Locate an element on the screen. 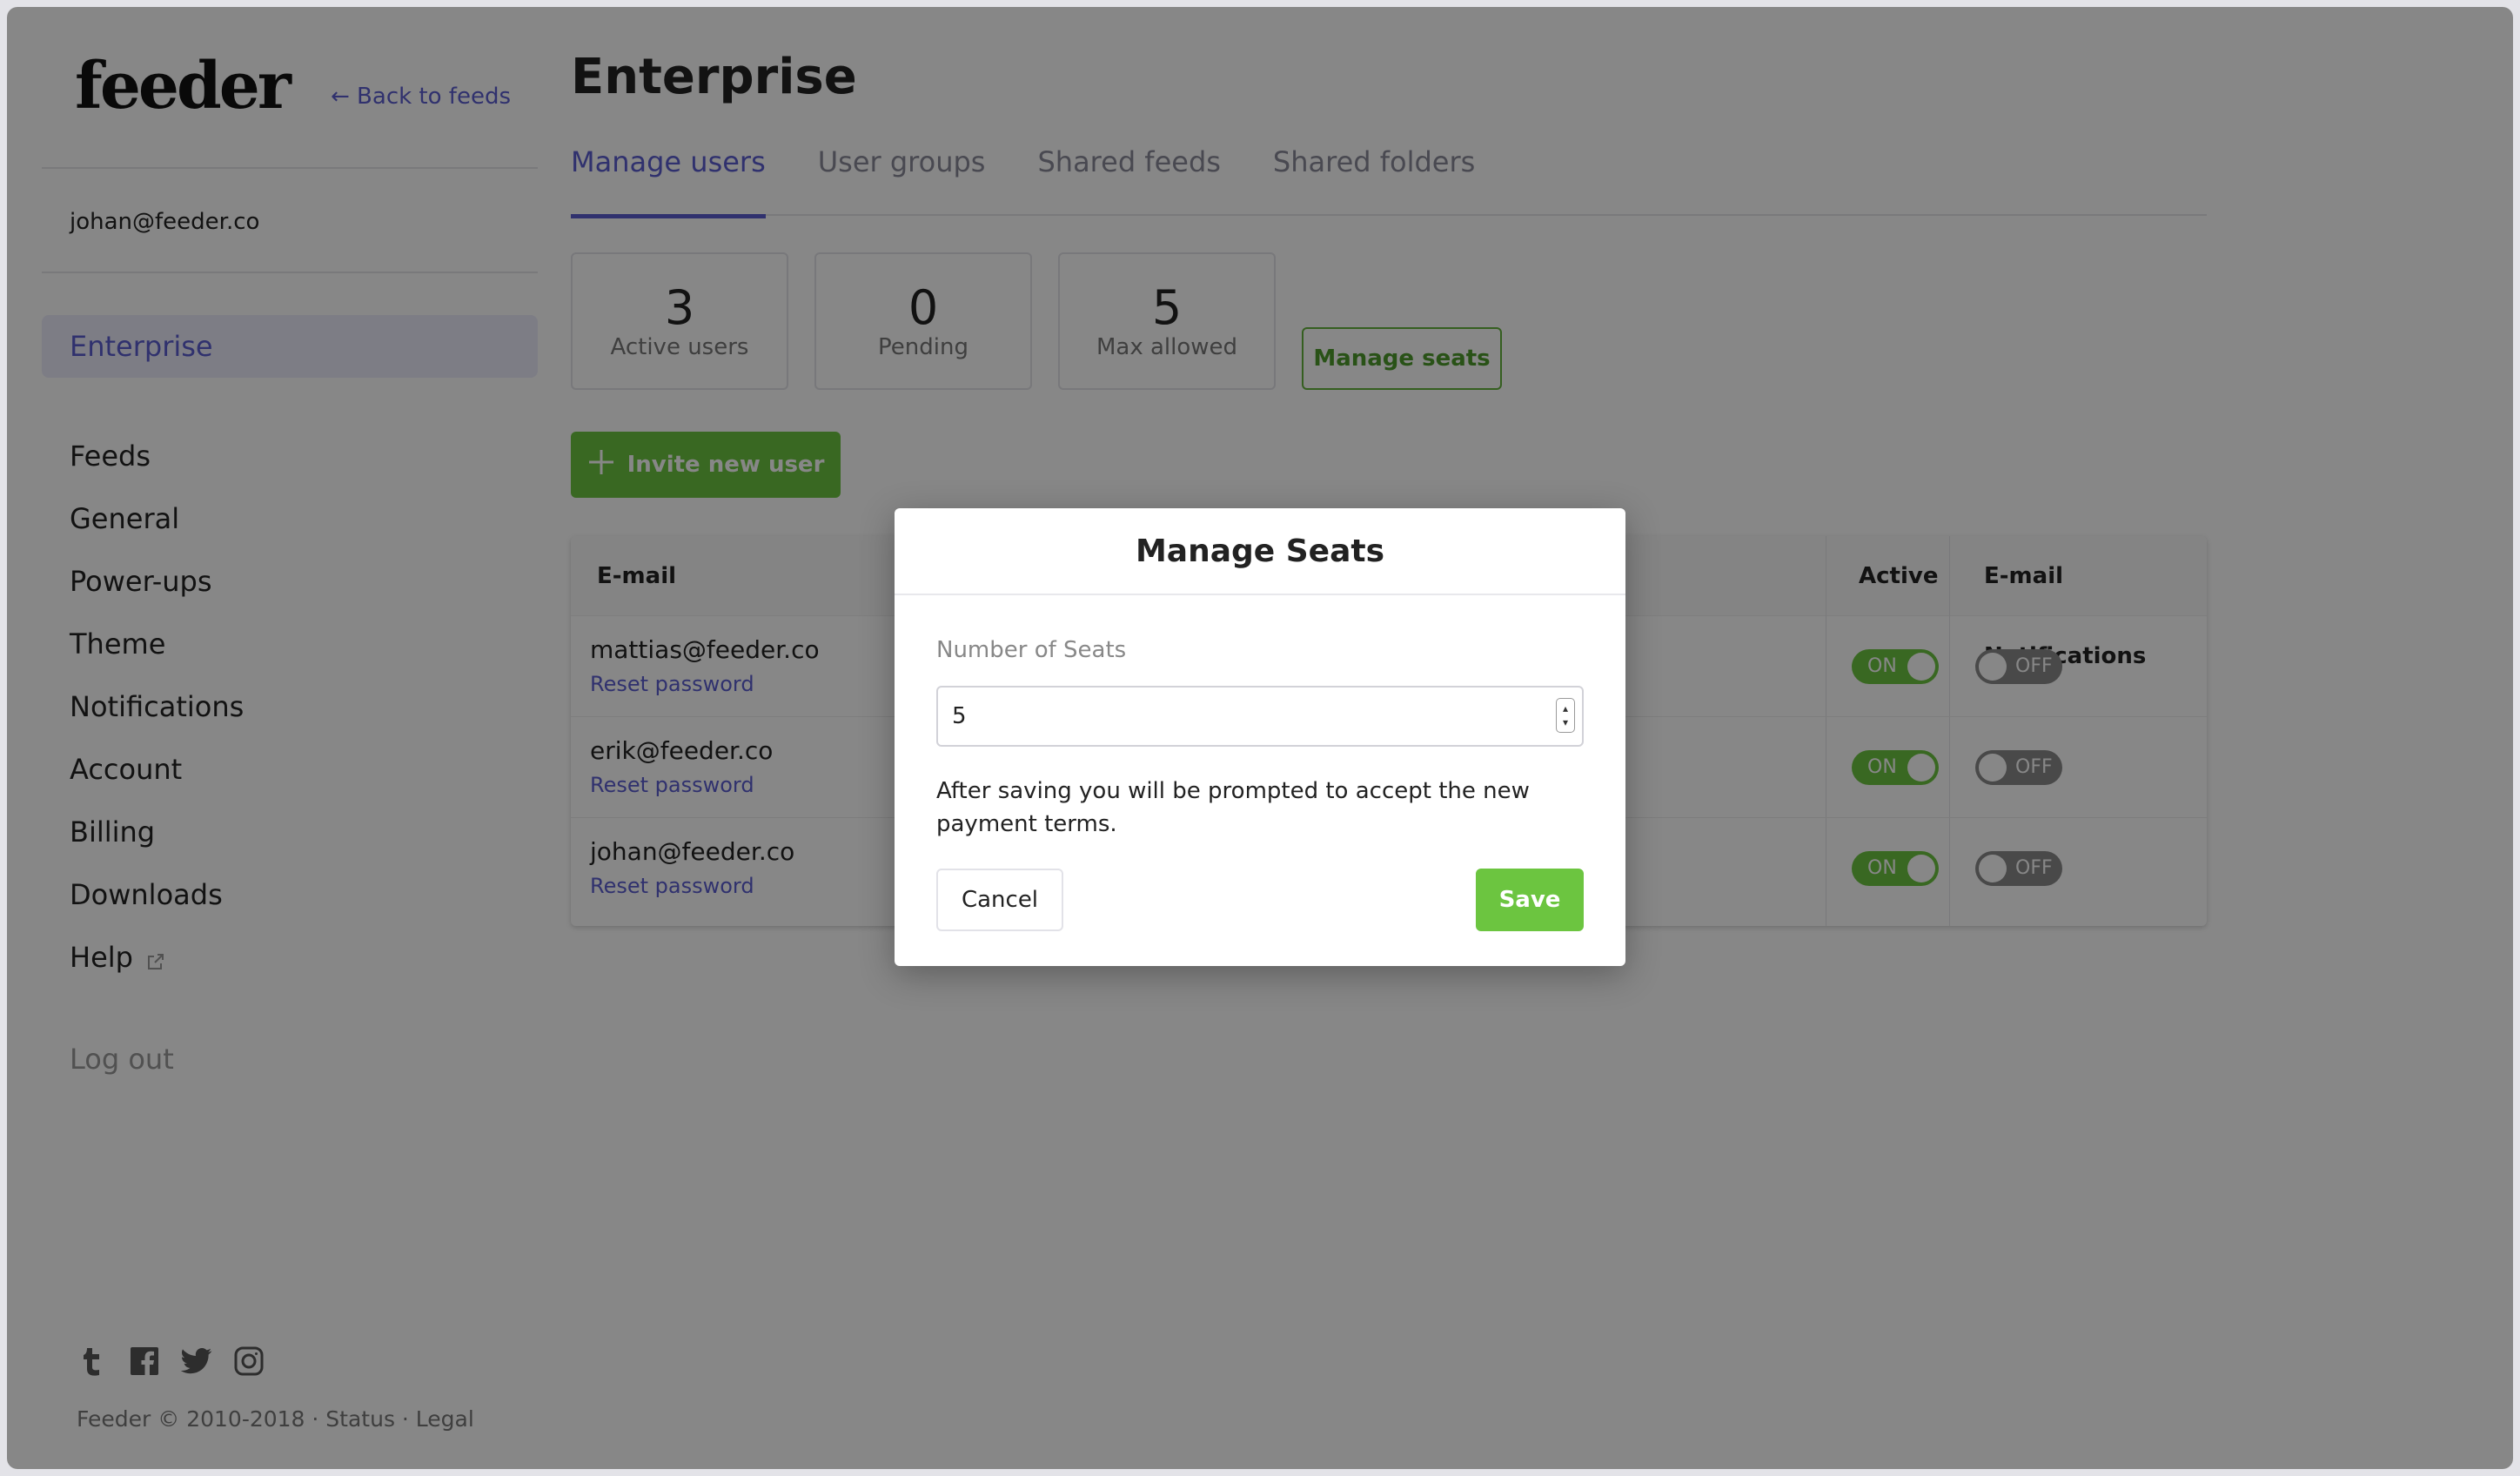 The image size is (2520, 1476). number-stepper-icon: ▴ ▾ is located at coordinates (1565, 715).